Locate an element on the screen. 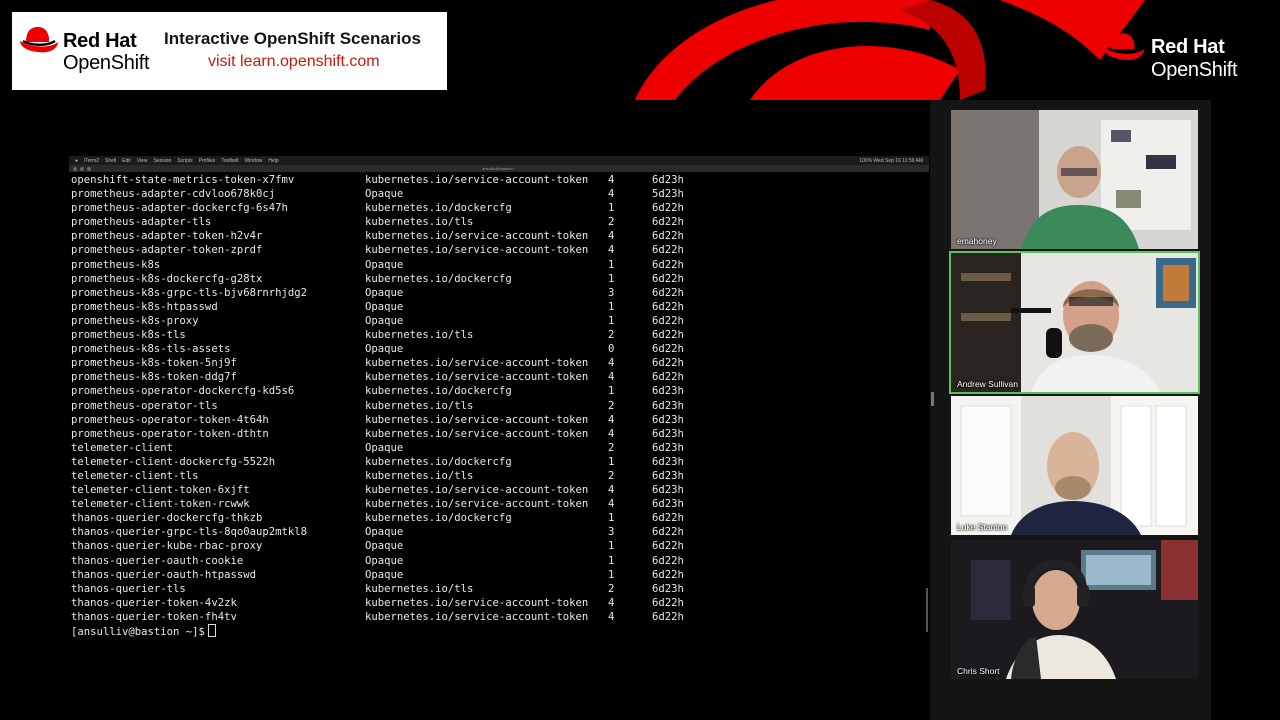 This screenshot has width=1280, height=720. menubar-status: 100% Wed Sep 16 11:59 AM is located at coordinates (891, 160).